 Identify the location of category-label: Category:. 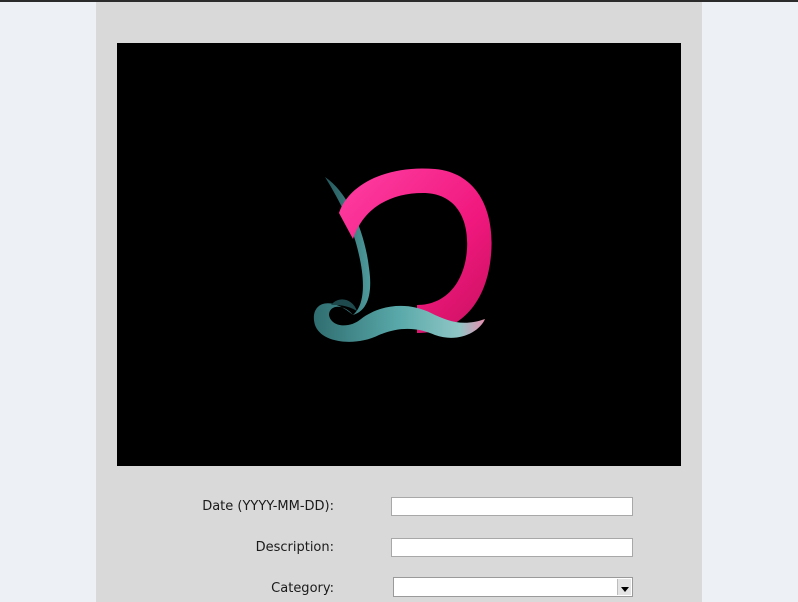
(302, 588).